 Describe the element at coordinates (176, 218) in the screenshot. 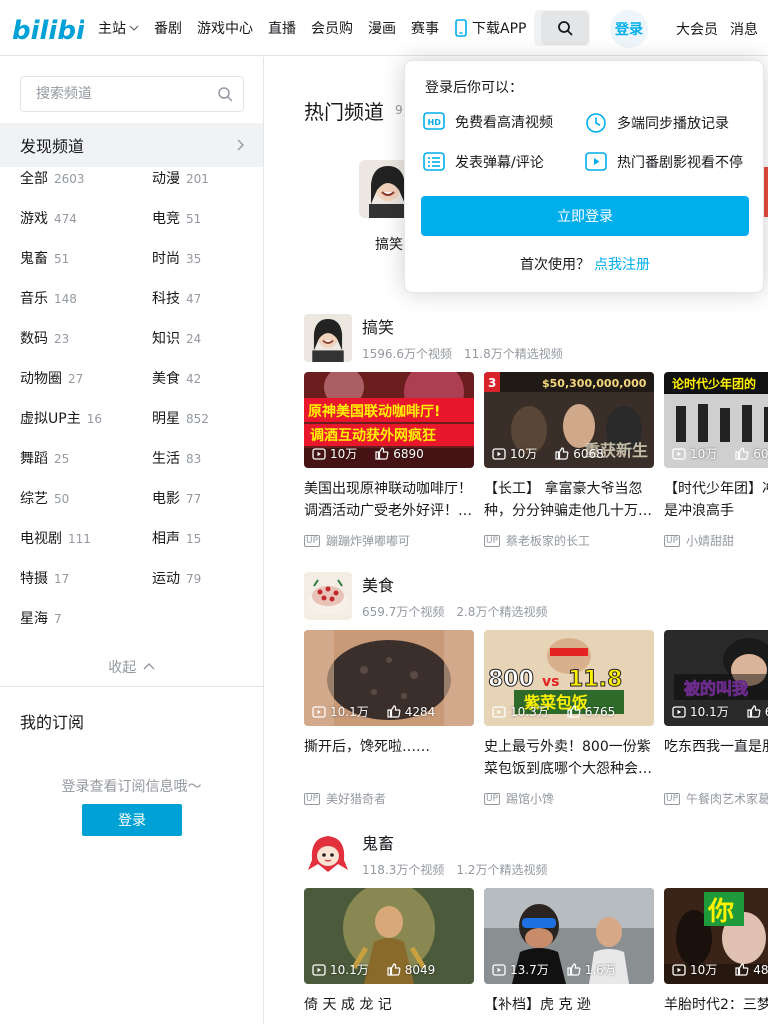

I see `category-item: 电竞 51` at that location.